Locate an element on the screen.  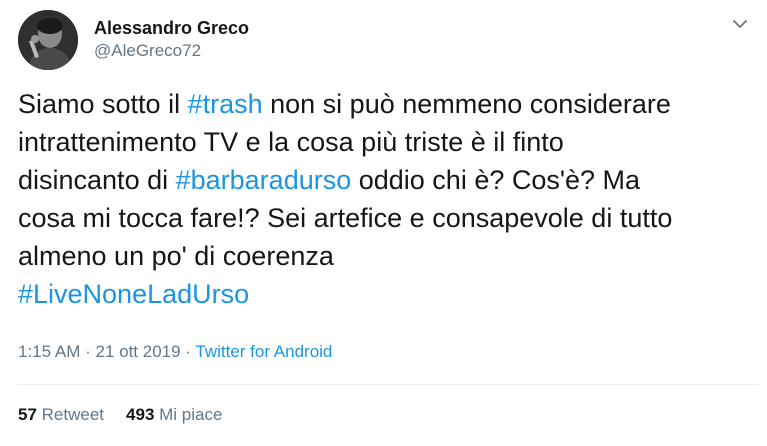
hashtag-link: #barbaradurso is located at coordinates (264, 180).